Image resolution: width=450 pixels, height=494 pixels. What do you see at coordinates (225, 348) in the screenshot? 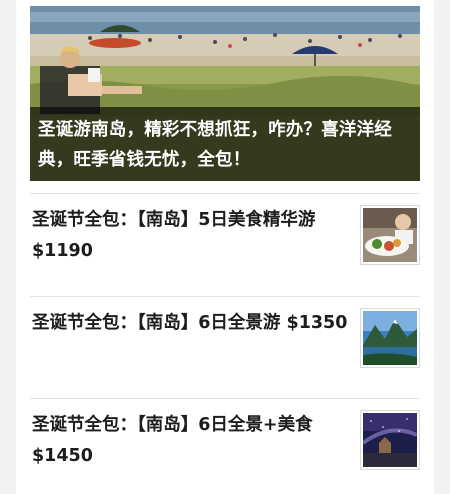
I see `list-item: 圣诞节全包：【南岛】6日全景游 $1350` at bounding box center [225, 348].